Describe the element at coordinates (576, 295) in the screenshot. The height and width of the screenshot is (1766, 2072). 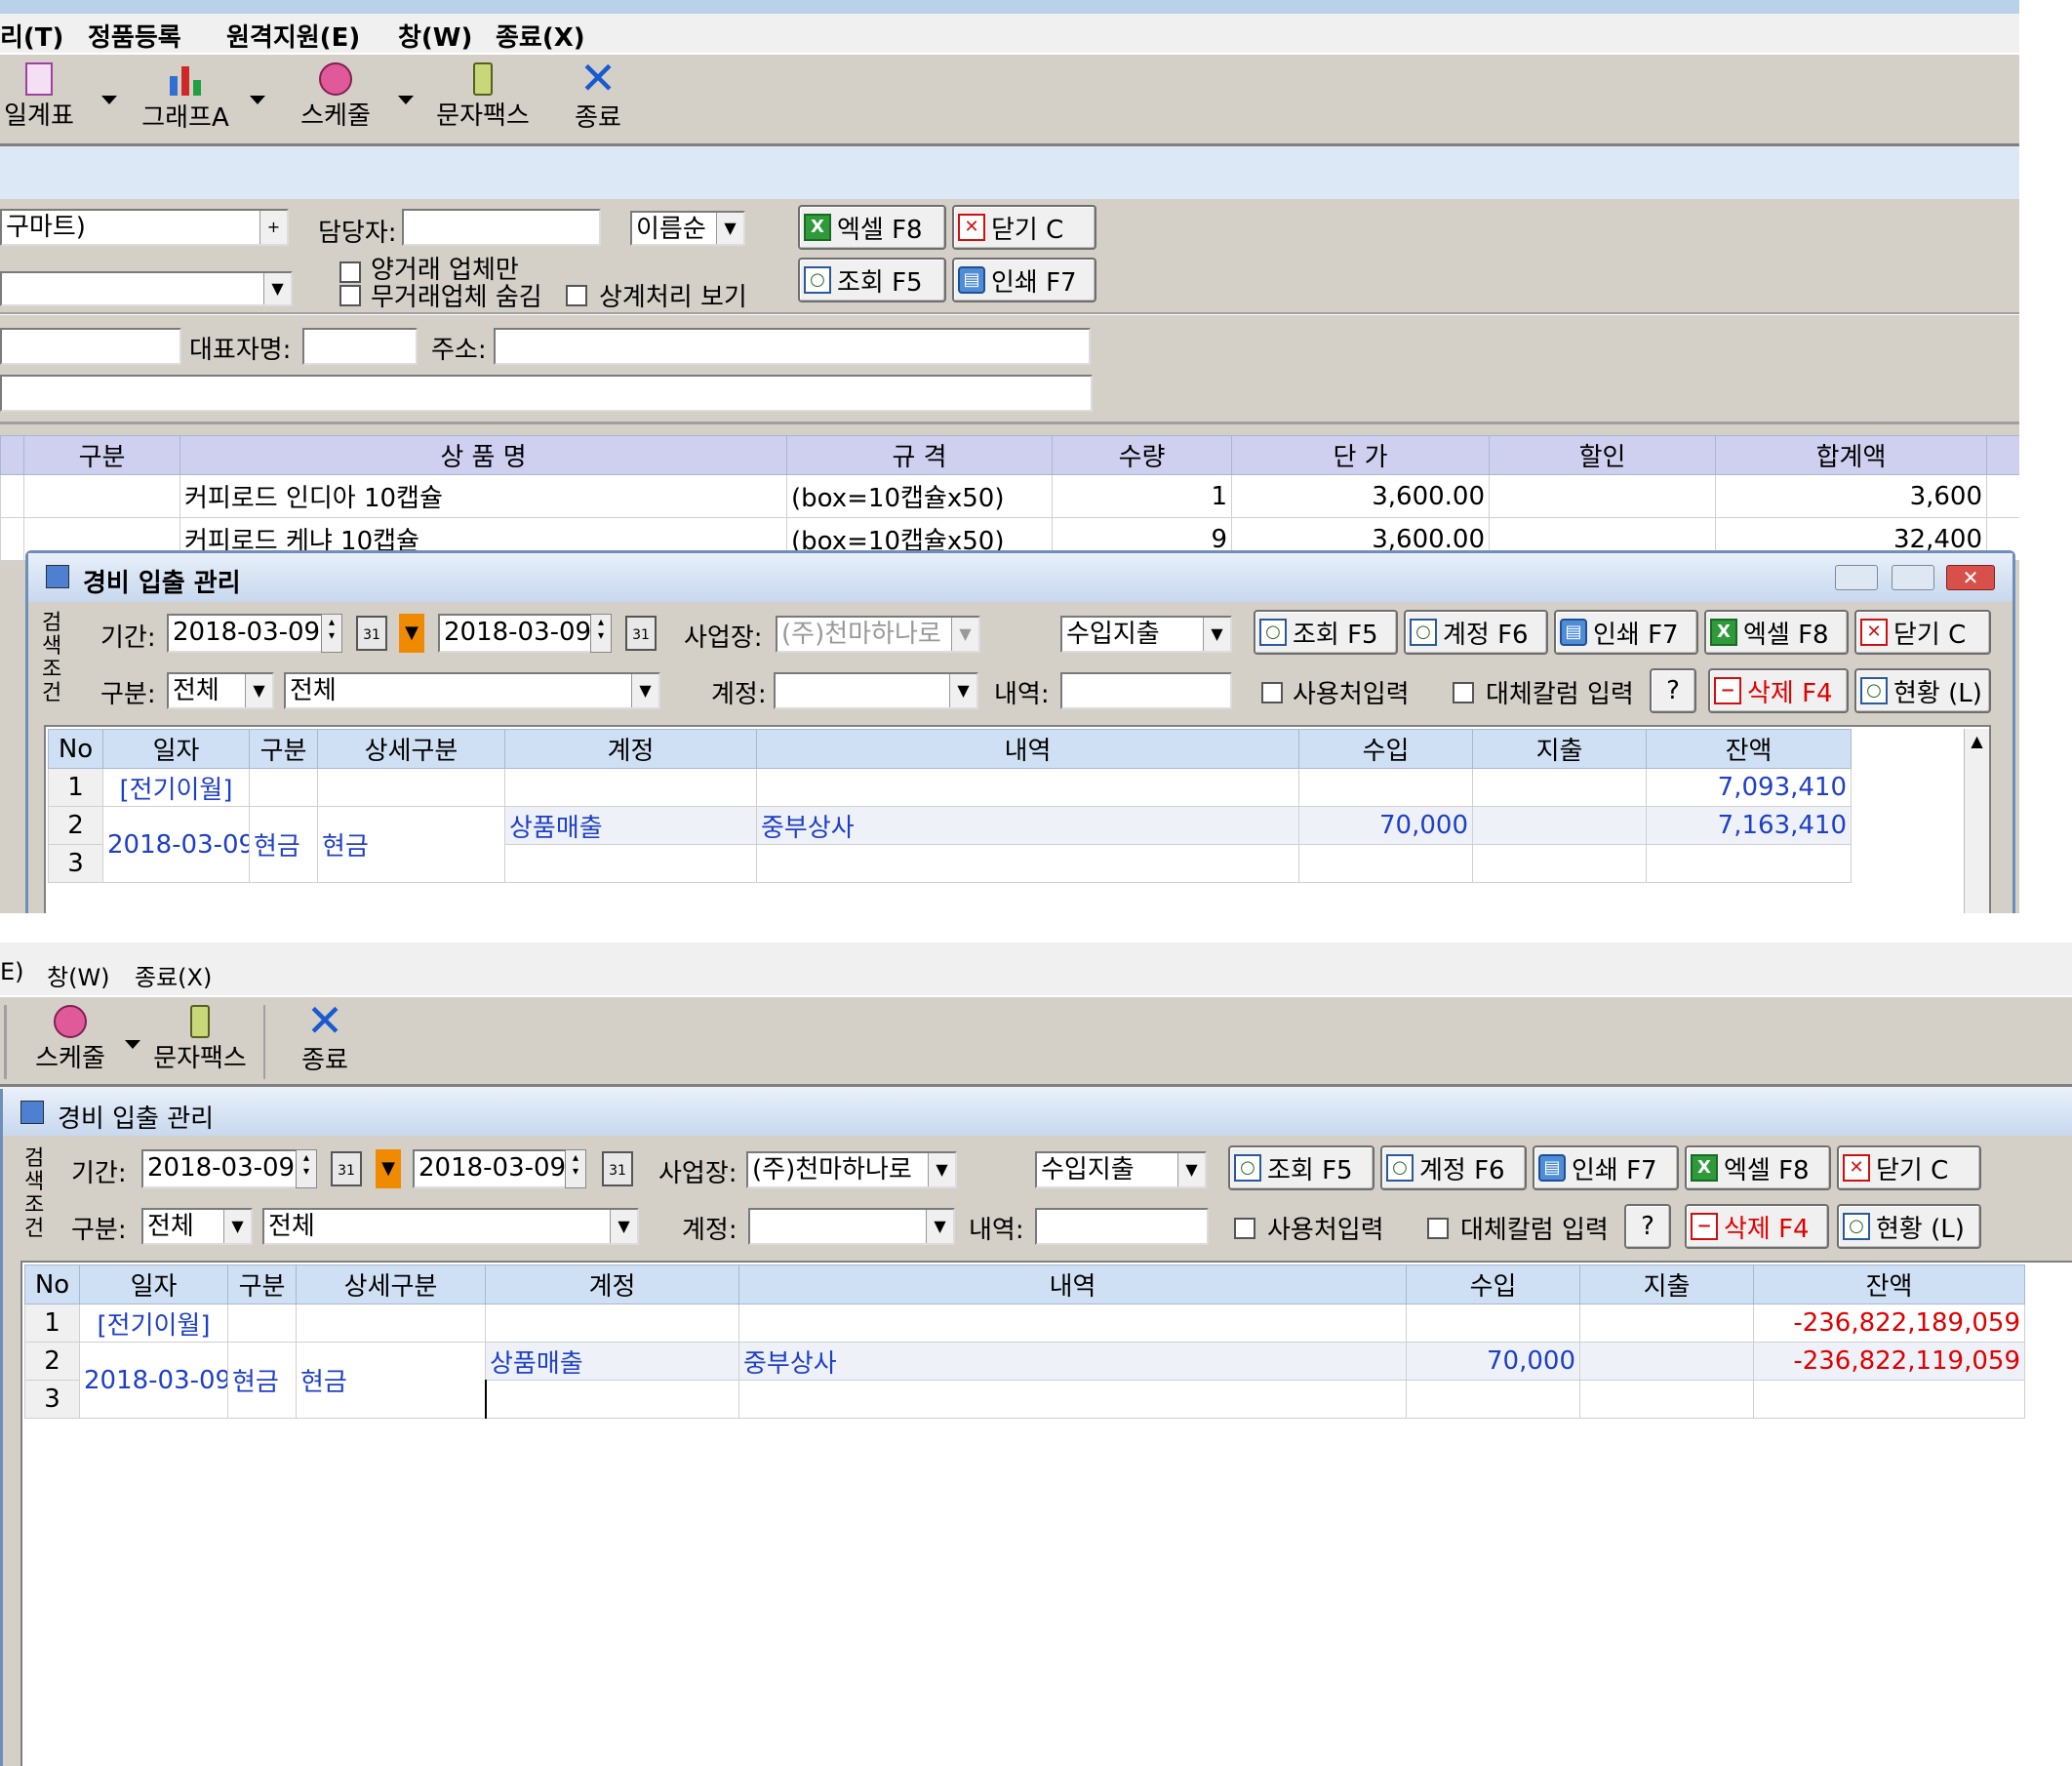
I see `offset-checkbox` at that location.